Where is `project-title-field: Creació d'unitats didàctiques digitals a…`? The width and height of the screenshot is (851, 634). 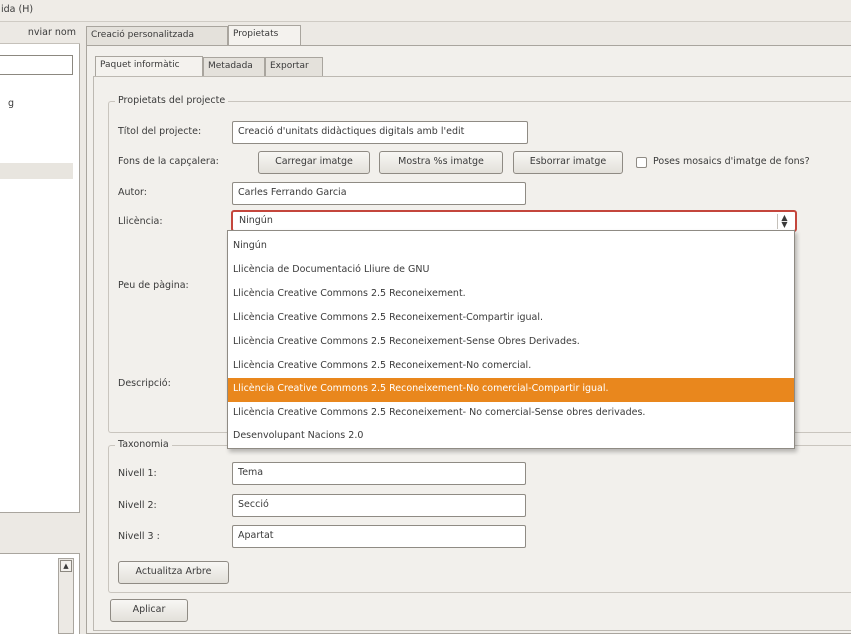 project-title-field: Creació d'unitats didàctiques digitals a… is located at coordinates (380, 132).